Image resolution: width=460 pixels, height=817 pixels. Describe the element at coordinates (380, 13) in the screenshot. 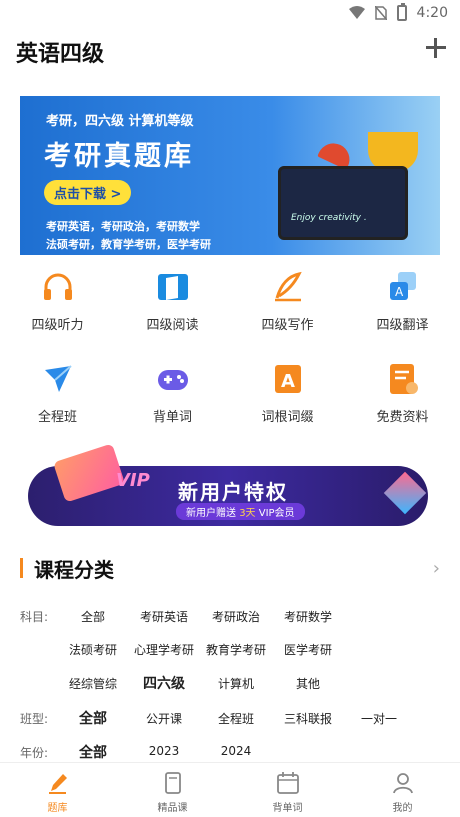

I see `no-sim-icon` at that location.